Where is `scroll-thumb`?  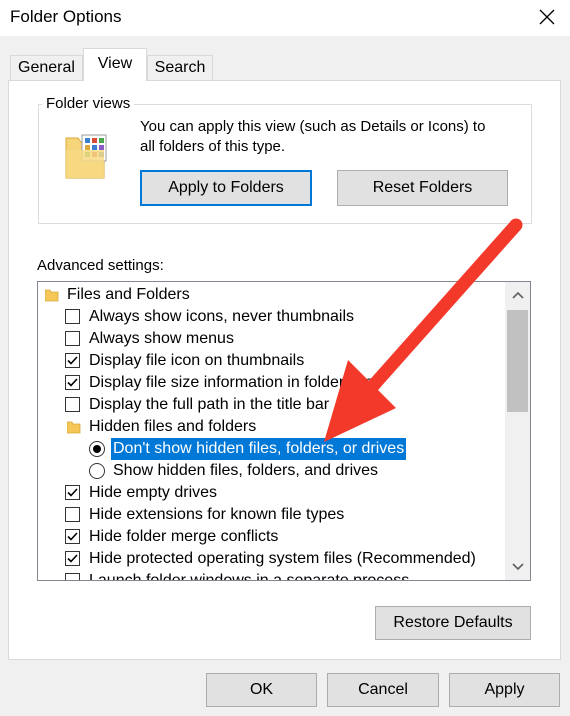 scroll-thumb is located at coordinates (517, 361).